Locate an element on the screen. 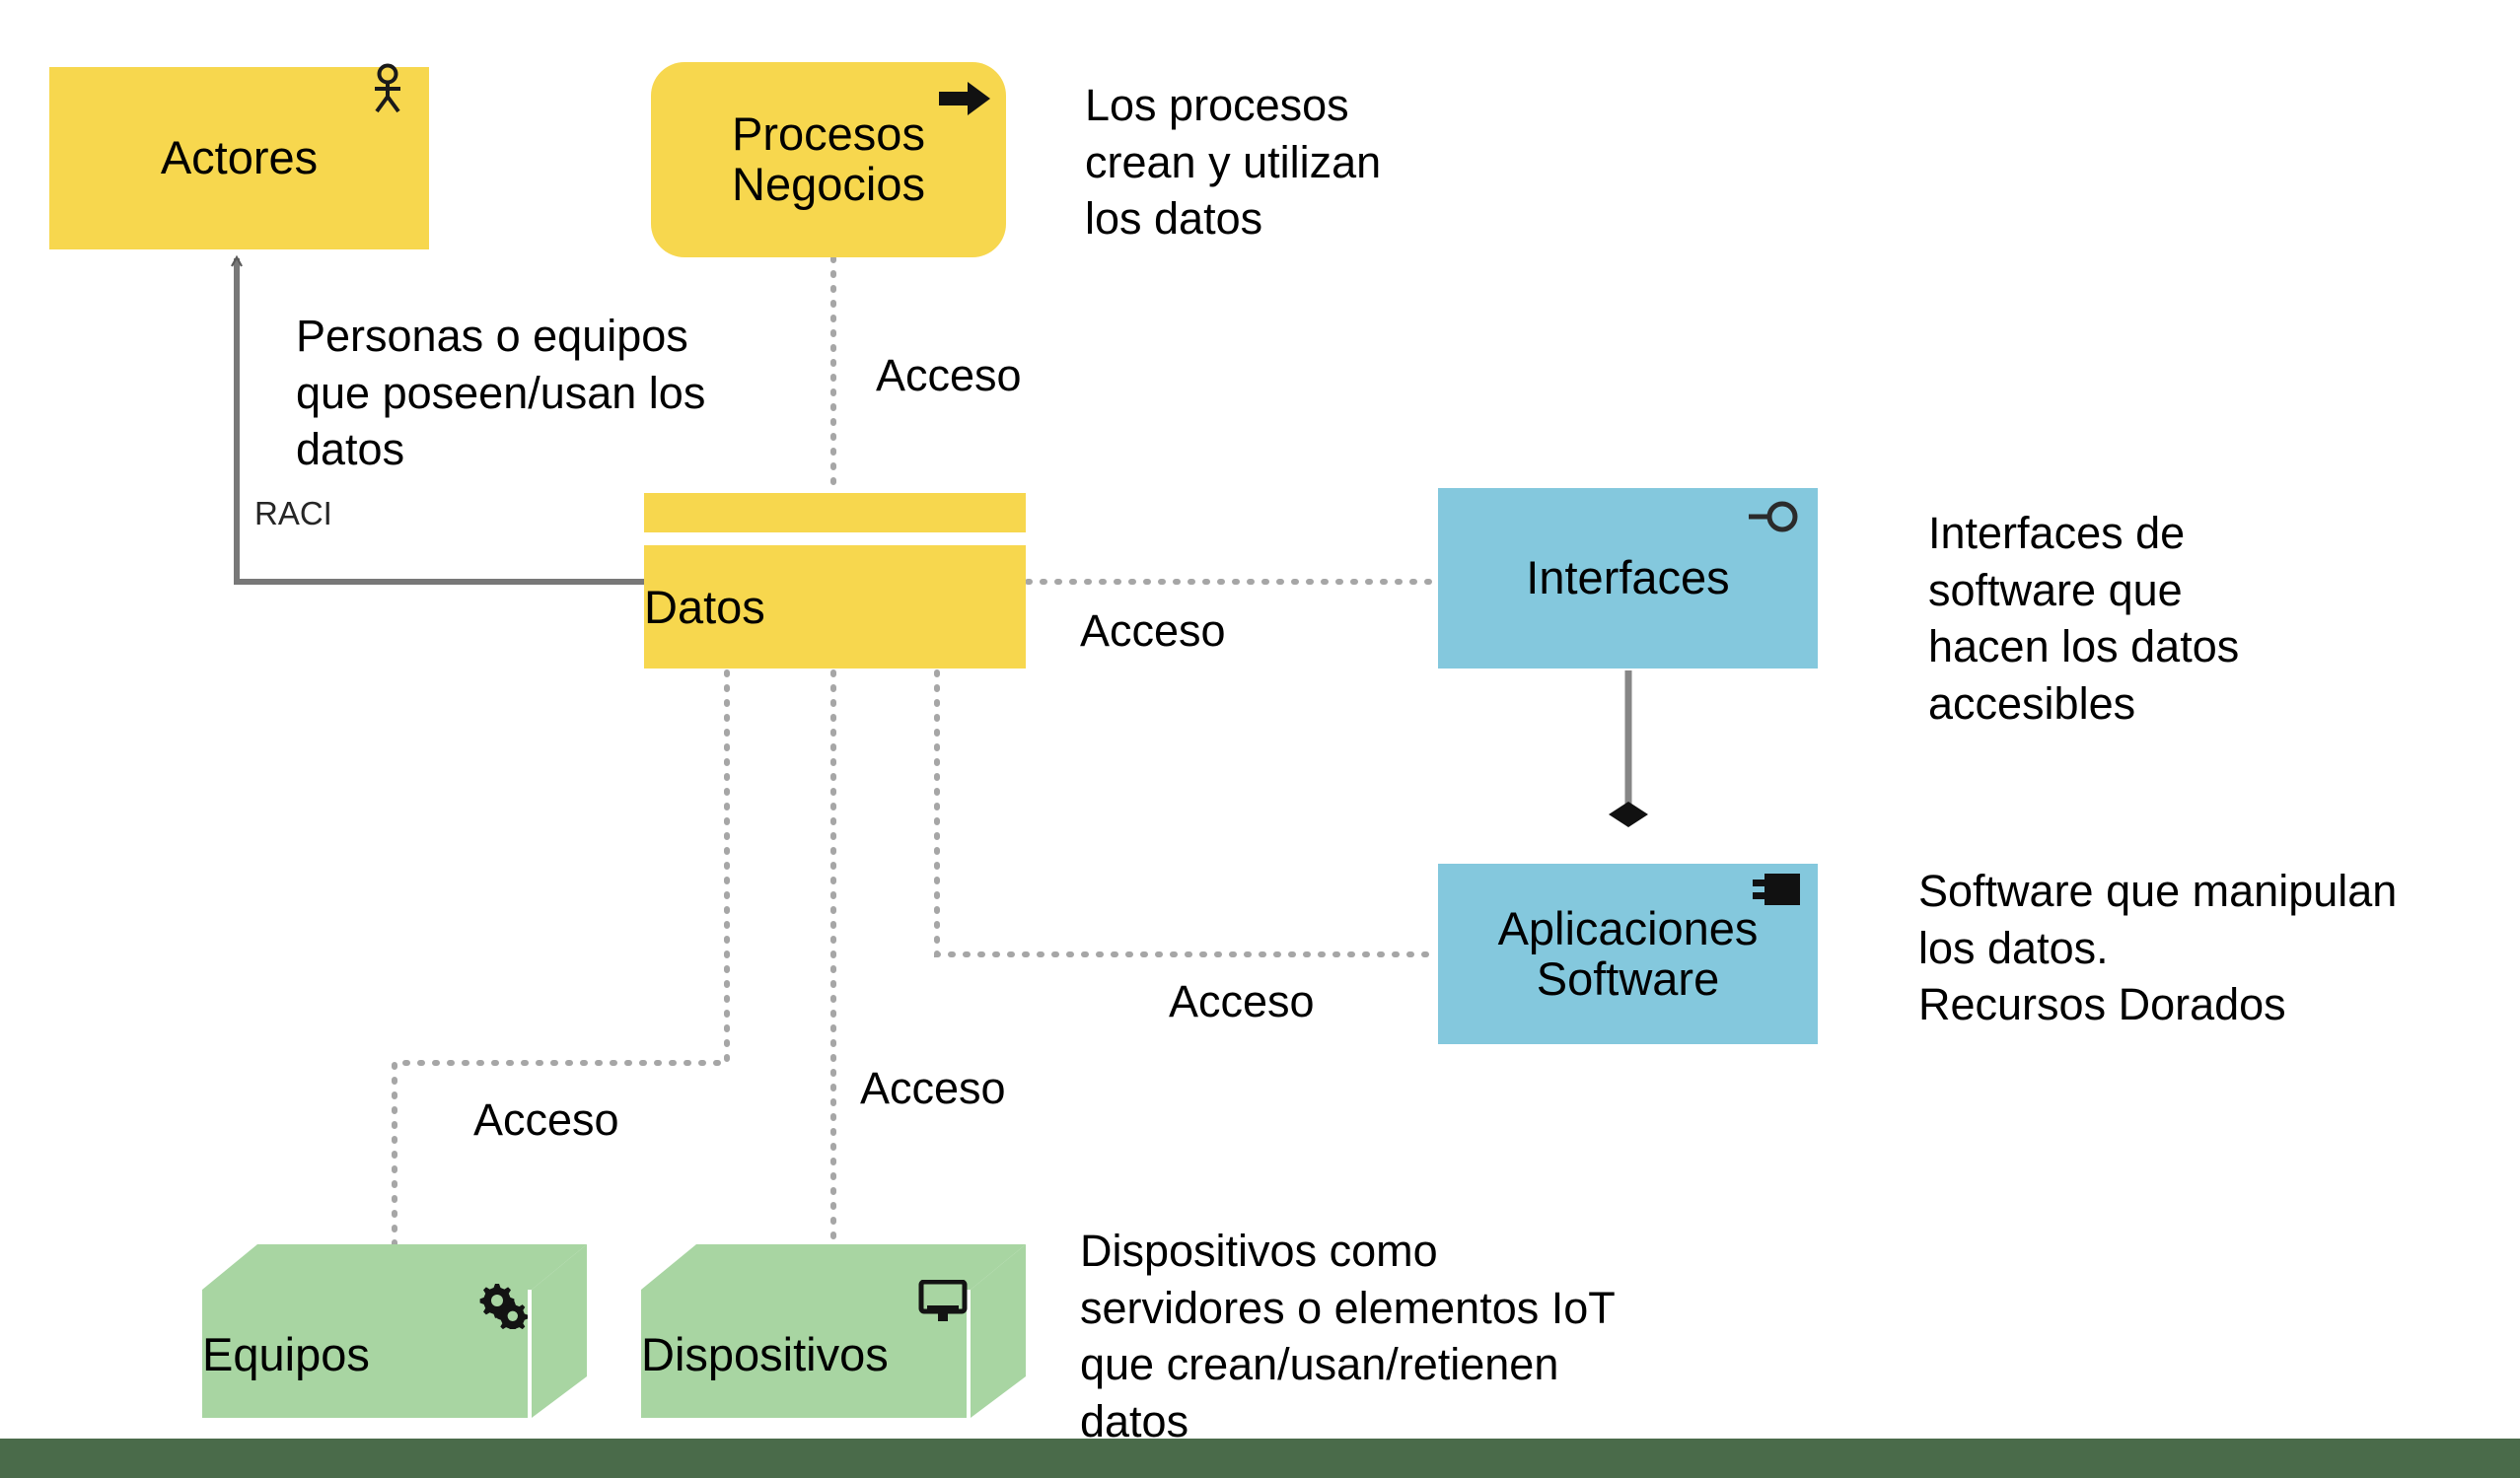  node-datos-label: Datos is located at coordinates (704, 607).